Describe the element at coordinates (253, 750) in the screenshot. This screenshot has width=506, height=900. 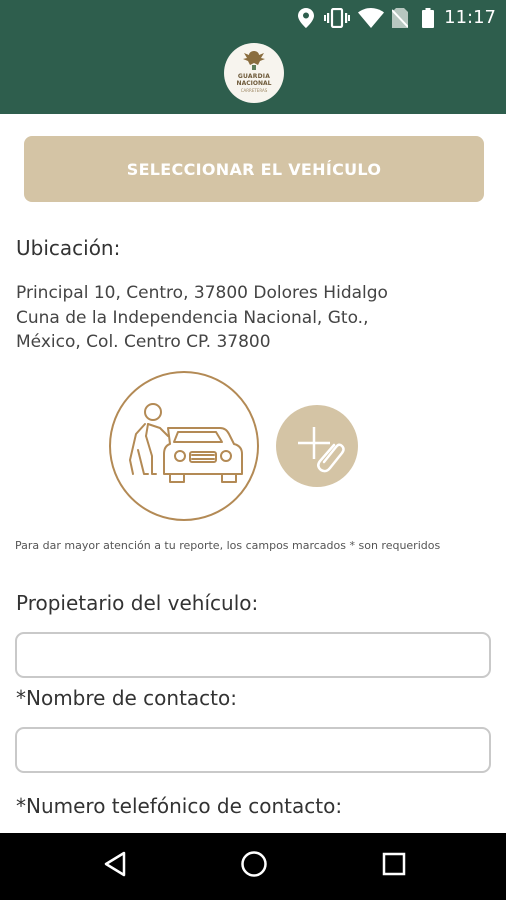
I see `contact-name-input` at that location.